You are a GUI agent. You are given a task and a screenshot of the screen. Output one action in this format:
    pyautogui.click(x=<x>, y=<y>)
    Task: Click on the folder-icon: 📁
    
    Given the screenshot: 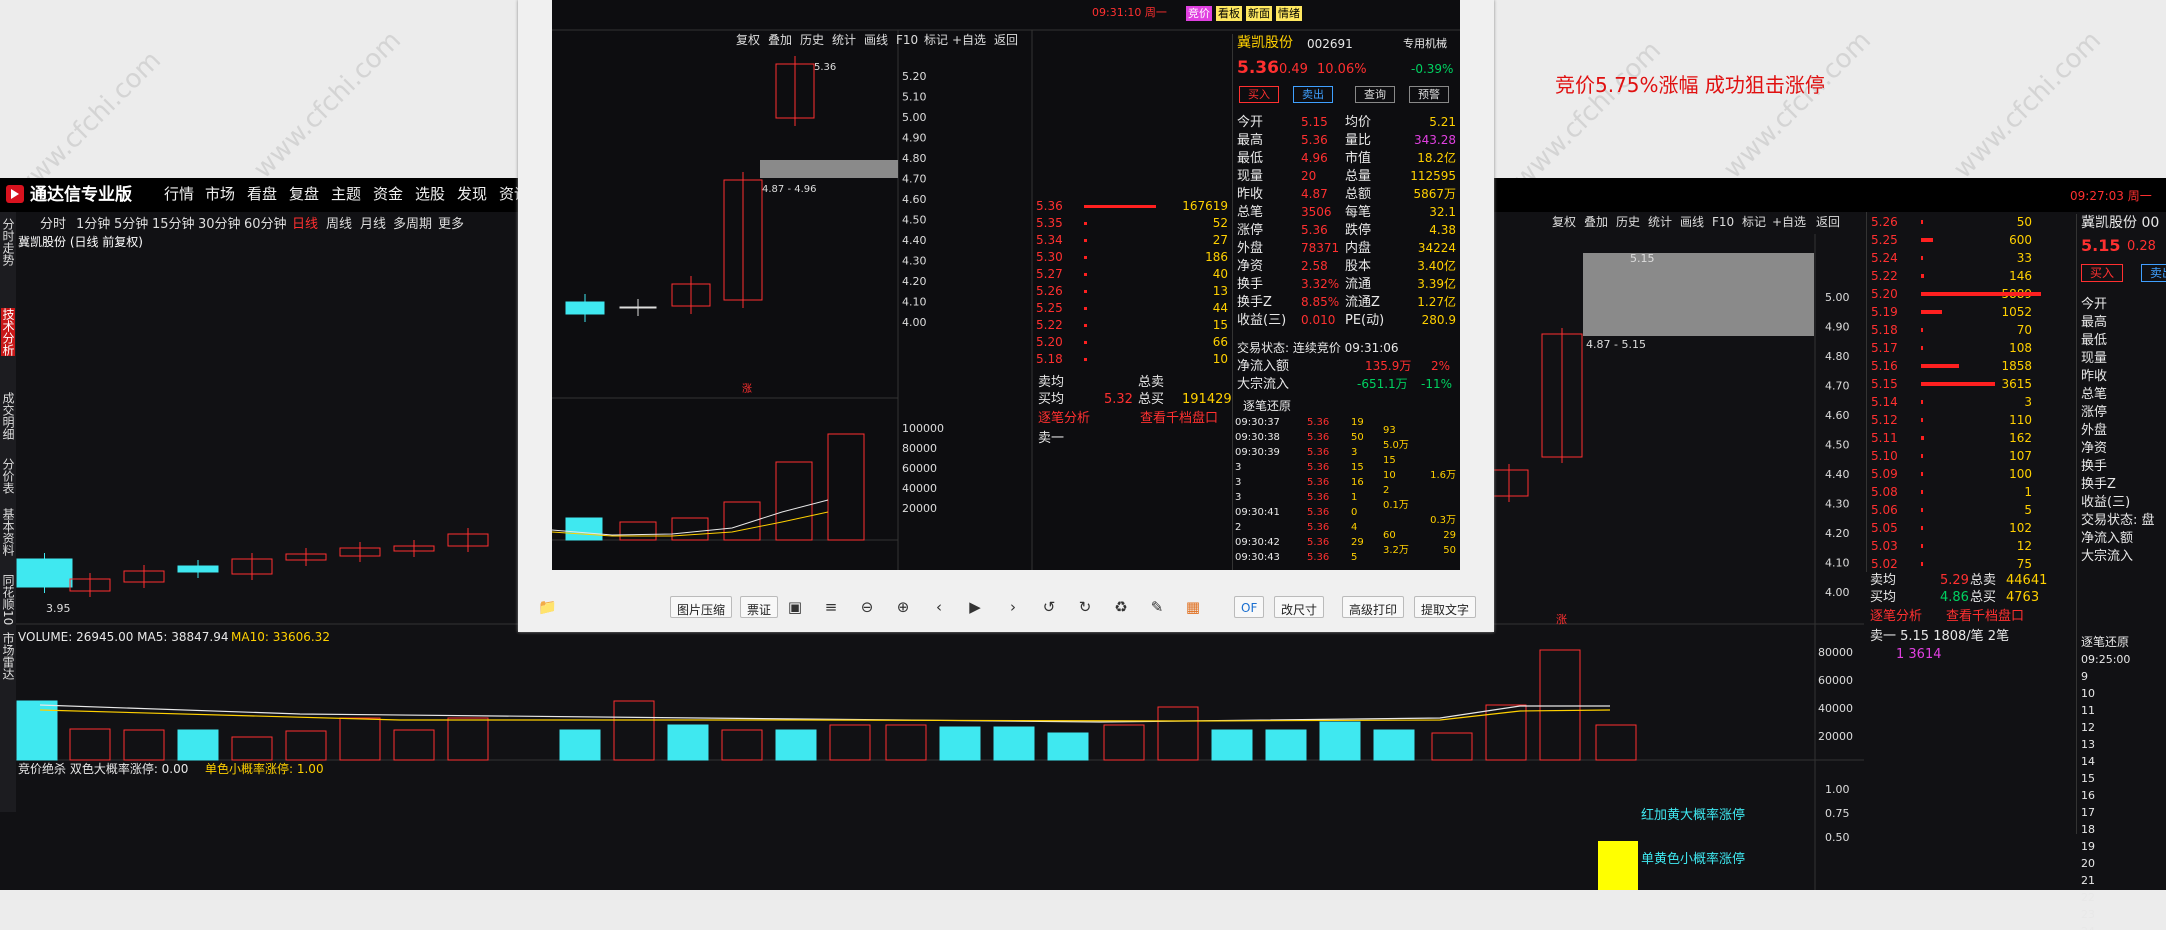 What is the action you would take?
    pyautogui.click(x=547, y=607)
    